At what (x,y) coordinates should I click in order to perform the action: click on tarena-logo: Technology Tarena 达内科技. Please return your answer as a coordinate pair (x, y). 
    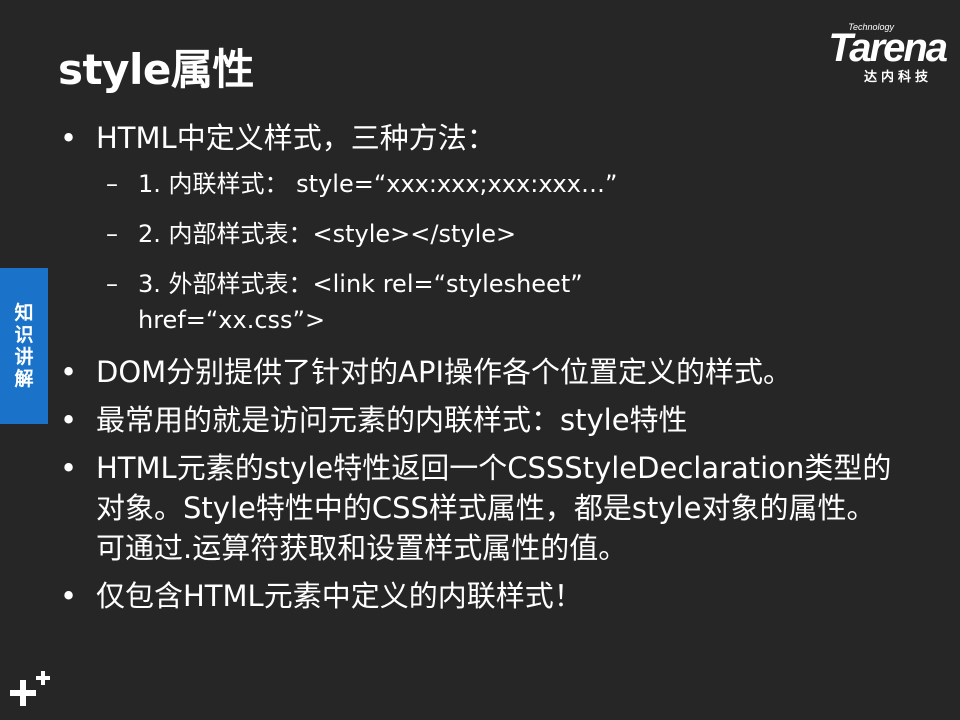
    Looking at the image, I should click on (862, 53).